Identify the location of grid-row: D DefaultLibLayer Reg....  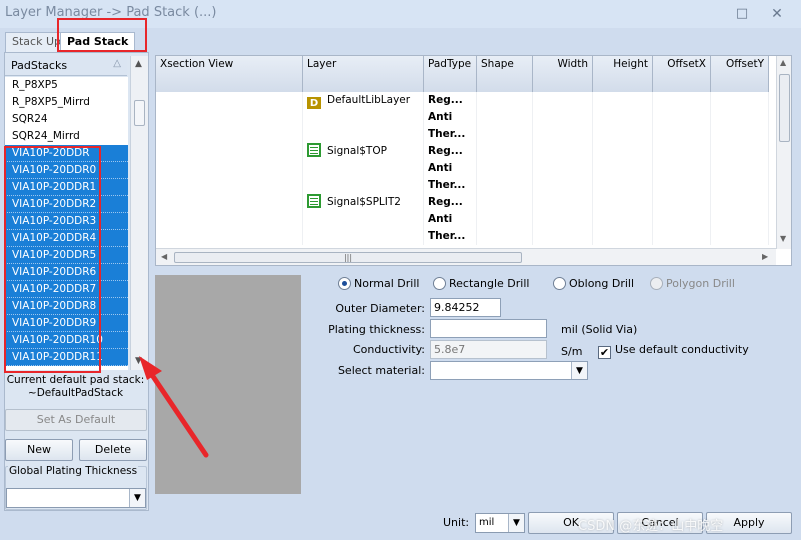
(466, 100).